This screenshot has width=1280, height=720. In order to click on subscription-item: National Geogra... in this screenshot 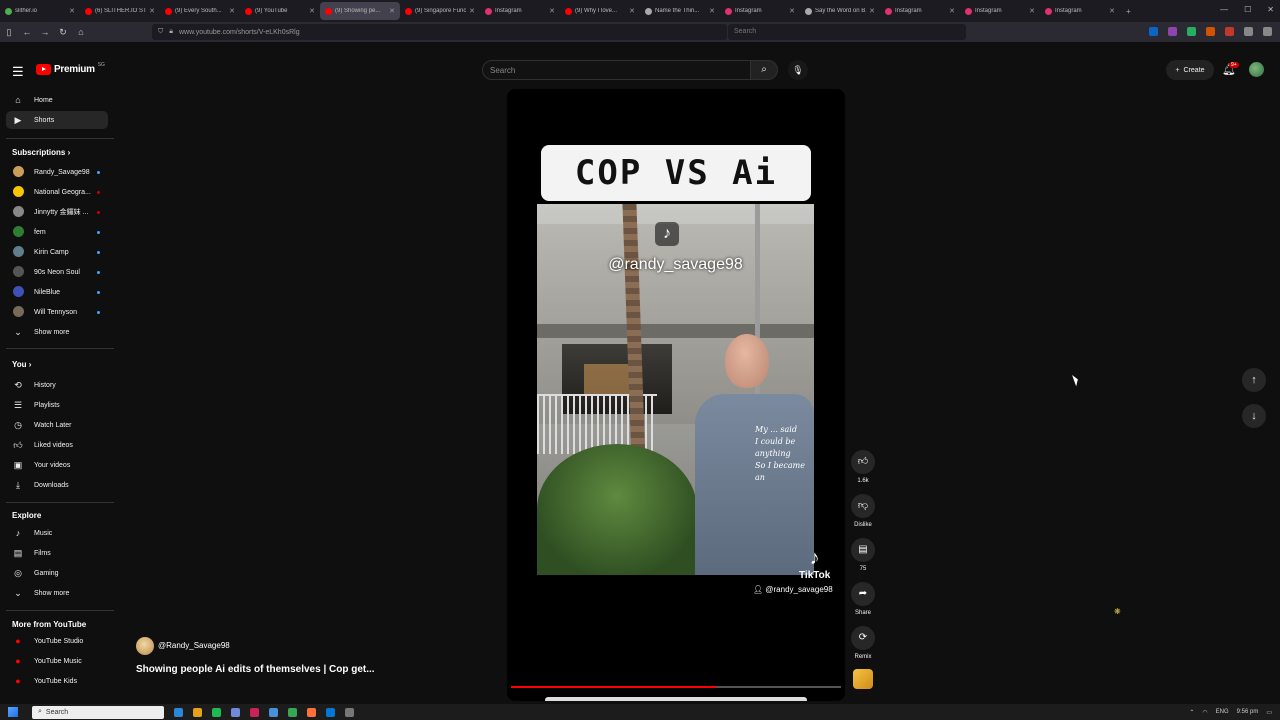, I will do `click(57, 192)`.